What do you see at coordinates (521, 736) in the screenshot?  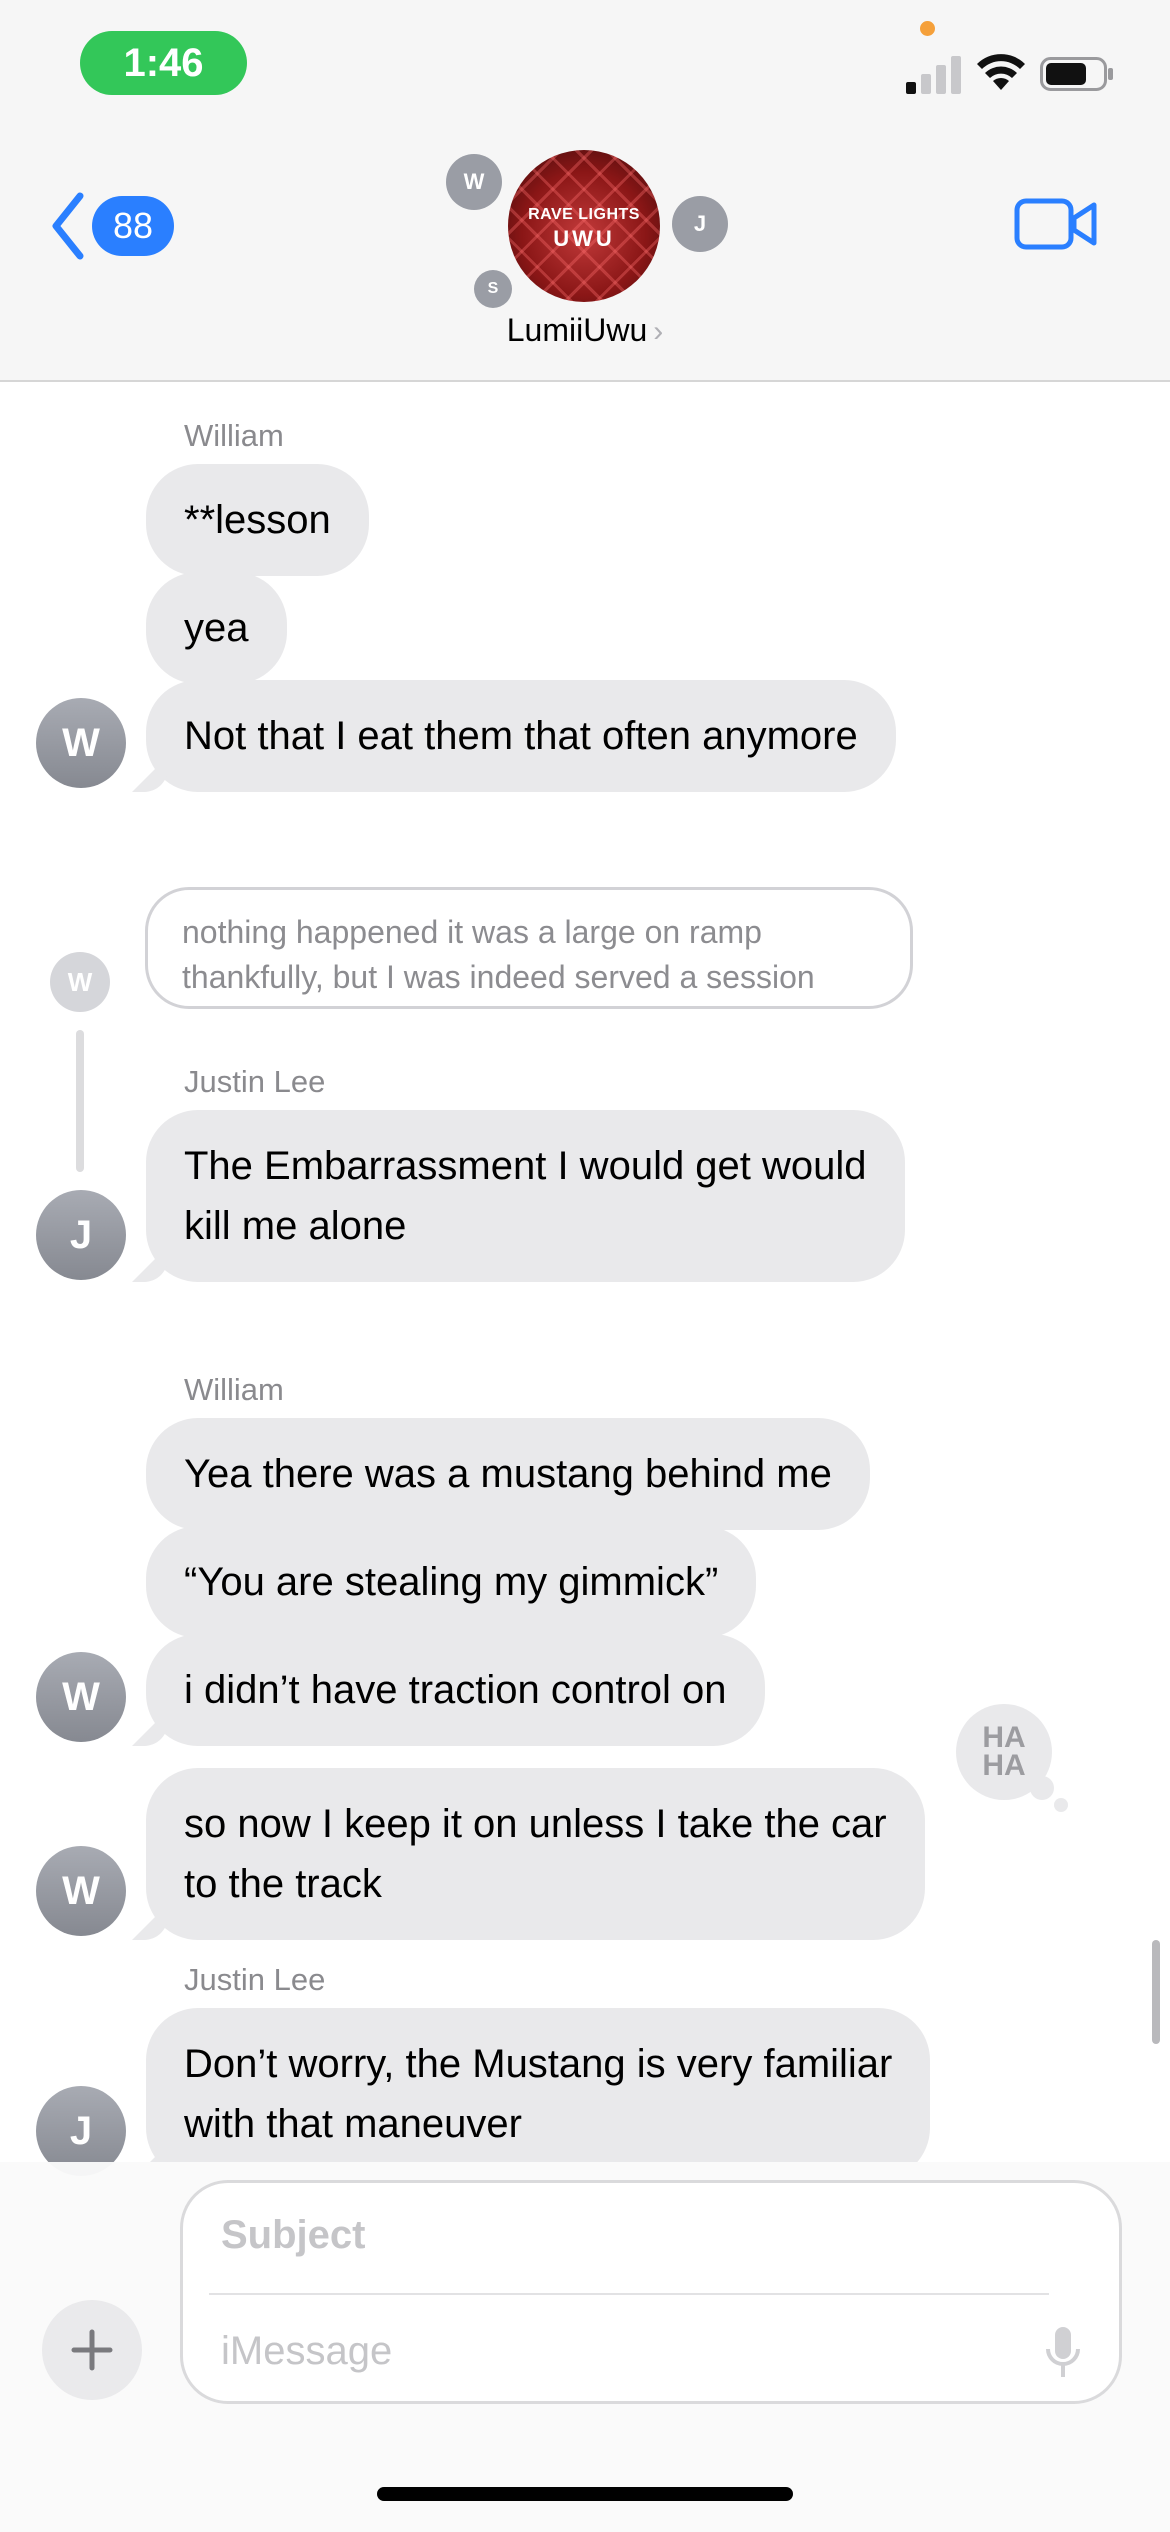 I see `message-bubble: Not that I eat them that often anymore` at bounding box center [521, 736].